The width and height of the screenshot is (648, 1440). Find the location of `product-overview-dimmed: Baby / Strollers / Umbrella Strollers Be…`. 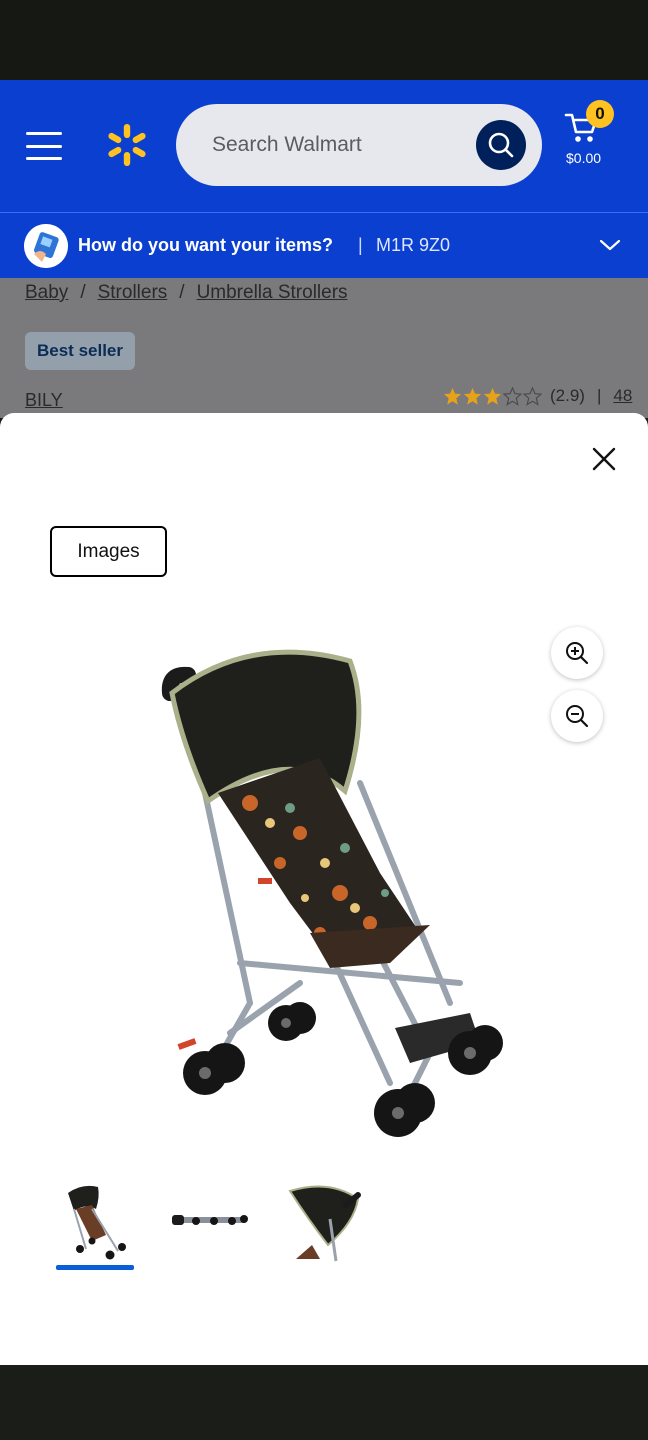

product-overview-dimmed: Baby / Strollers / Umbrella Strollers Be… is located at coordinates (324, 348).